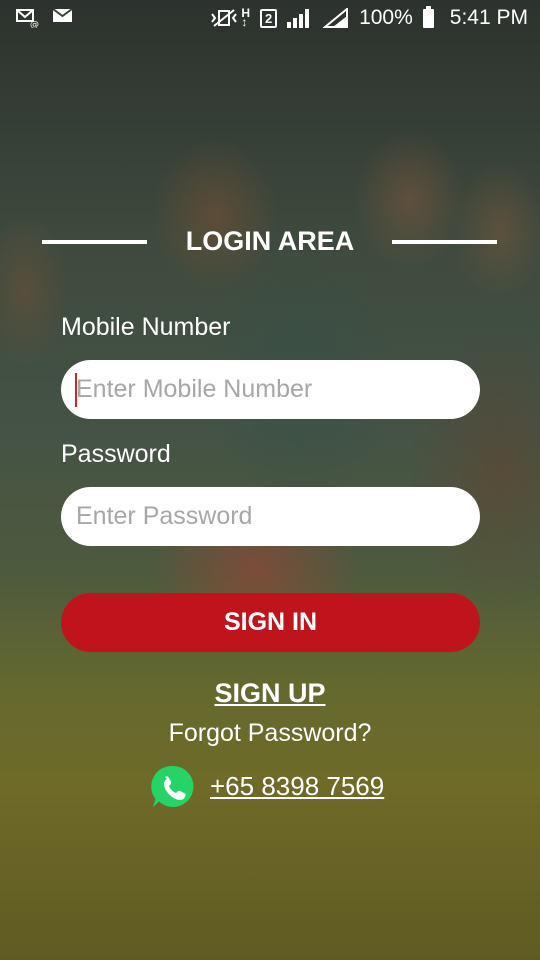  What do you see at coordinates (270, 516) in the screenshot?
I see `password-input` at bounding box center [270, 516].